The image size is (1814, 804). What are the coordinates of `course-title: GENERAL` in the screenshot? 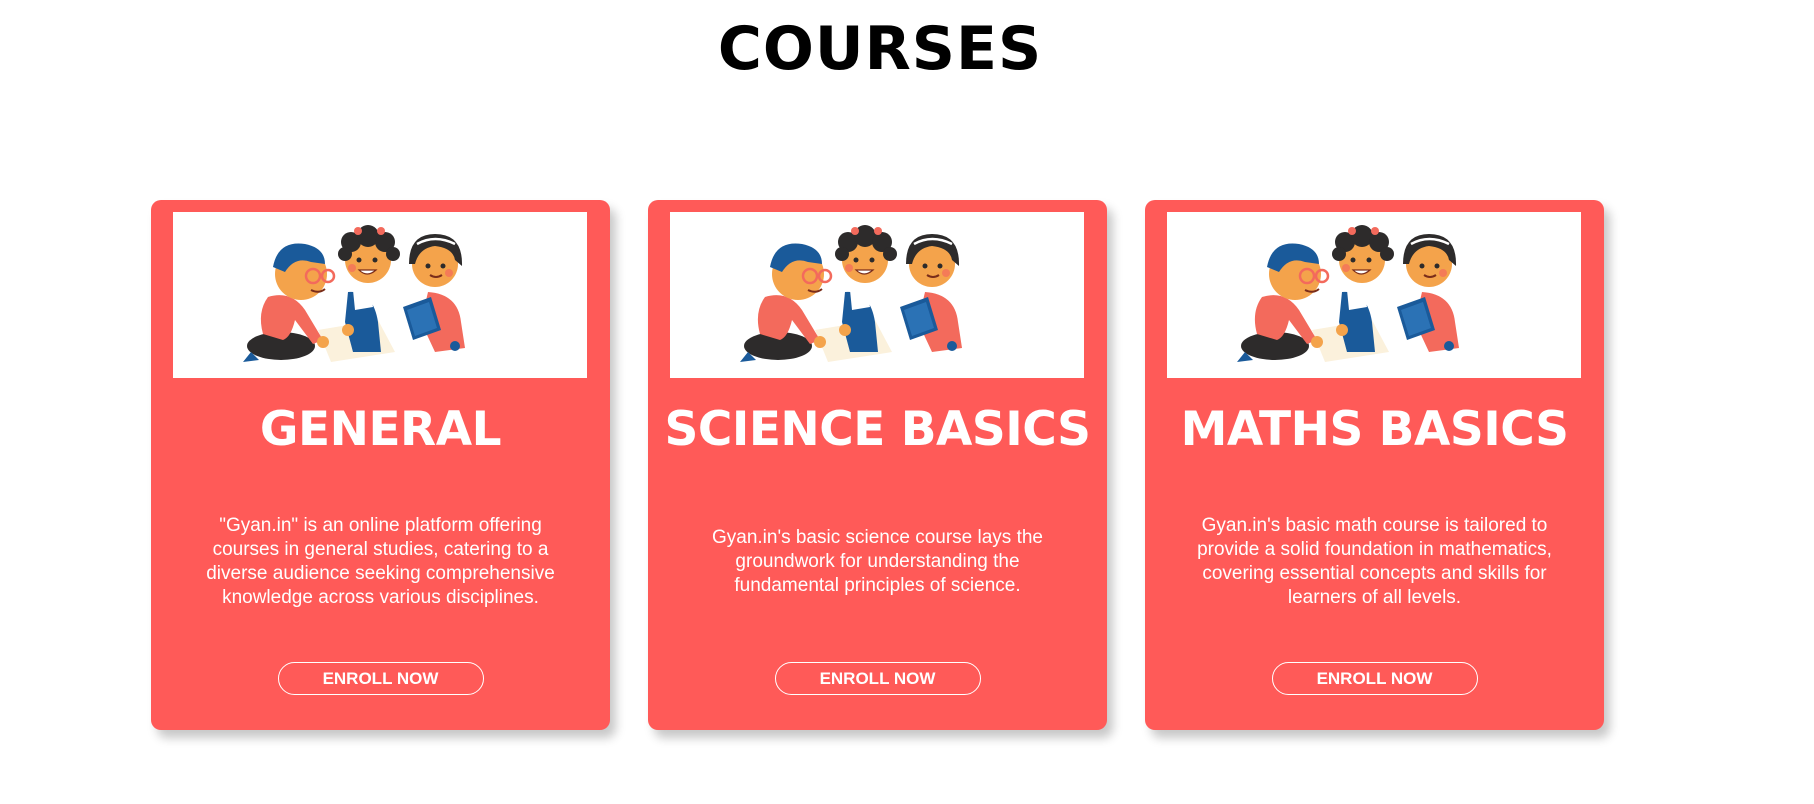 It's located at (380, 429).